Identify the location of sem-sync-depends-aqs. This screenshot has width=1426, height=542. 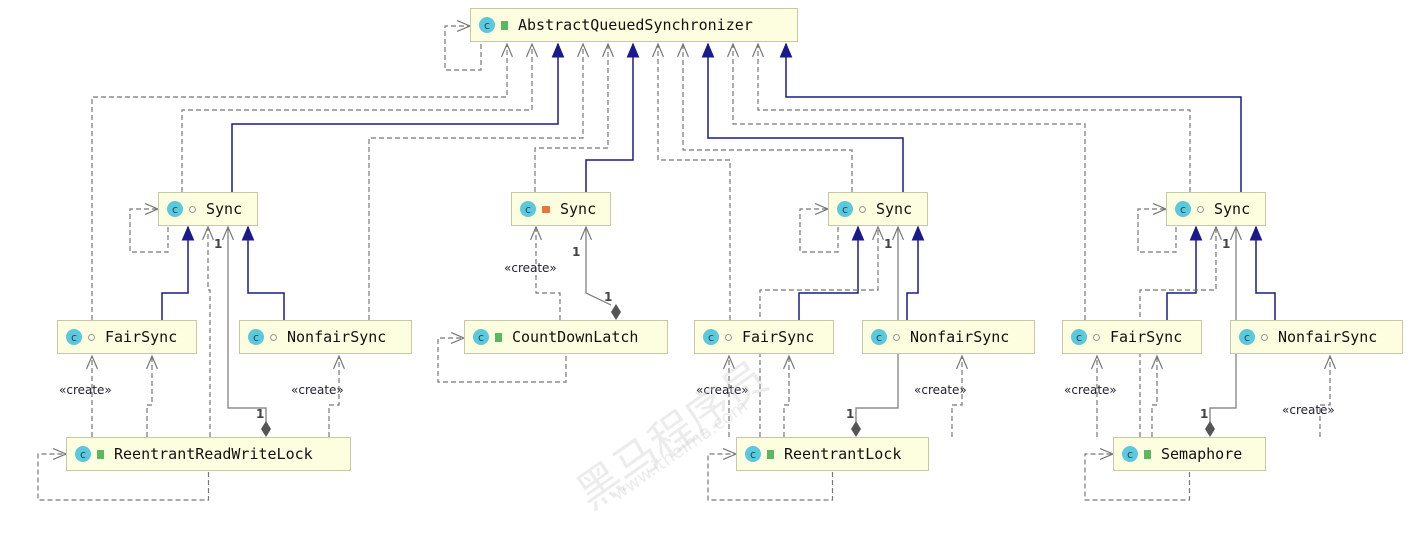
(974, 118).